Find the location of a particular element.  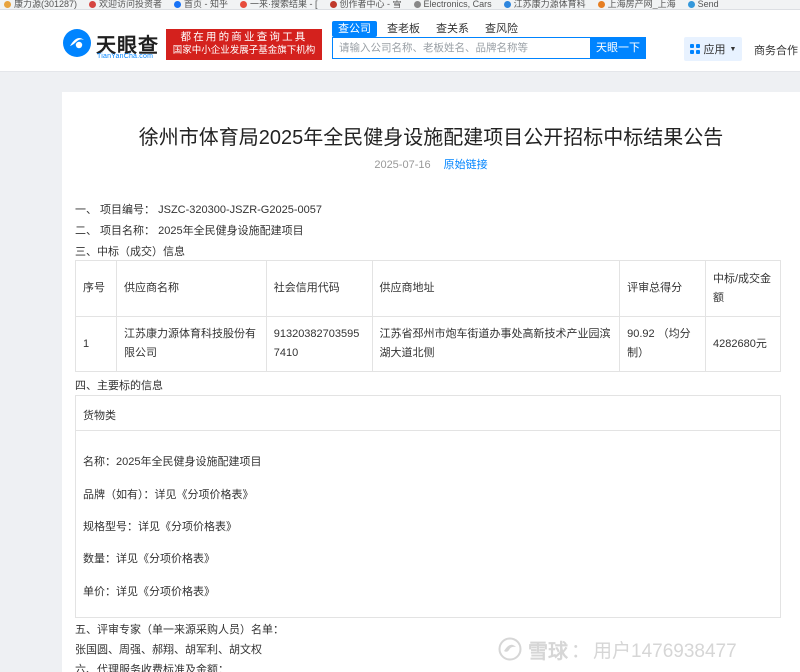

cell-index: 1 is located at coordinates (96, 344).